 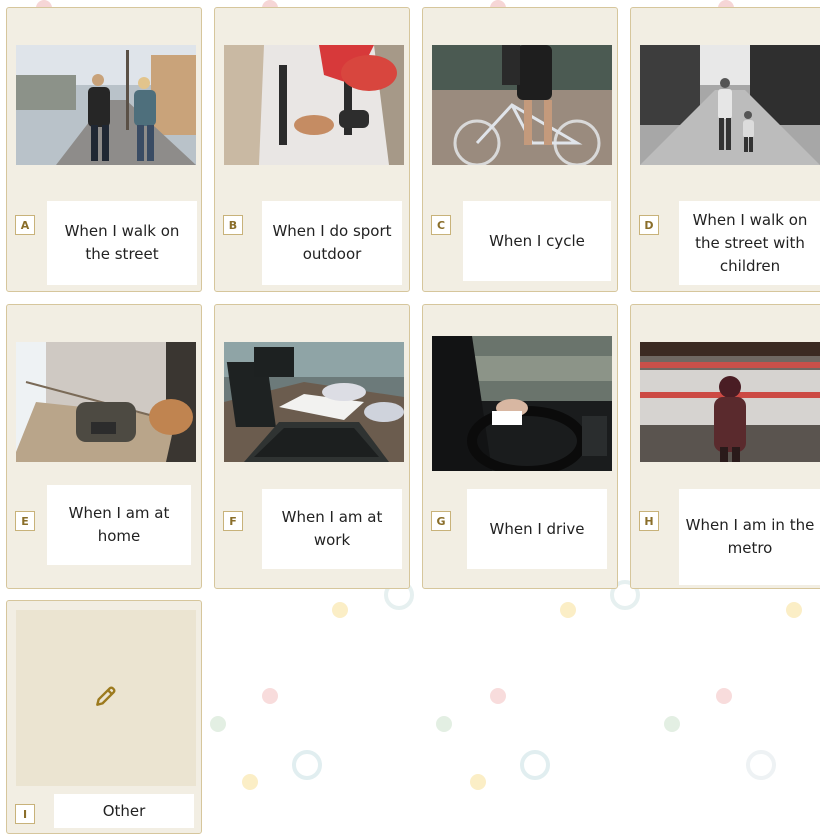 What do you see at coordinates (106, 402) in the screenshot?
I see `photo-home-hammock` at bounding box center [106, 402].